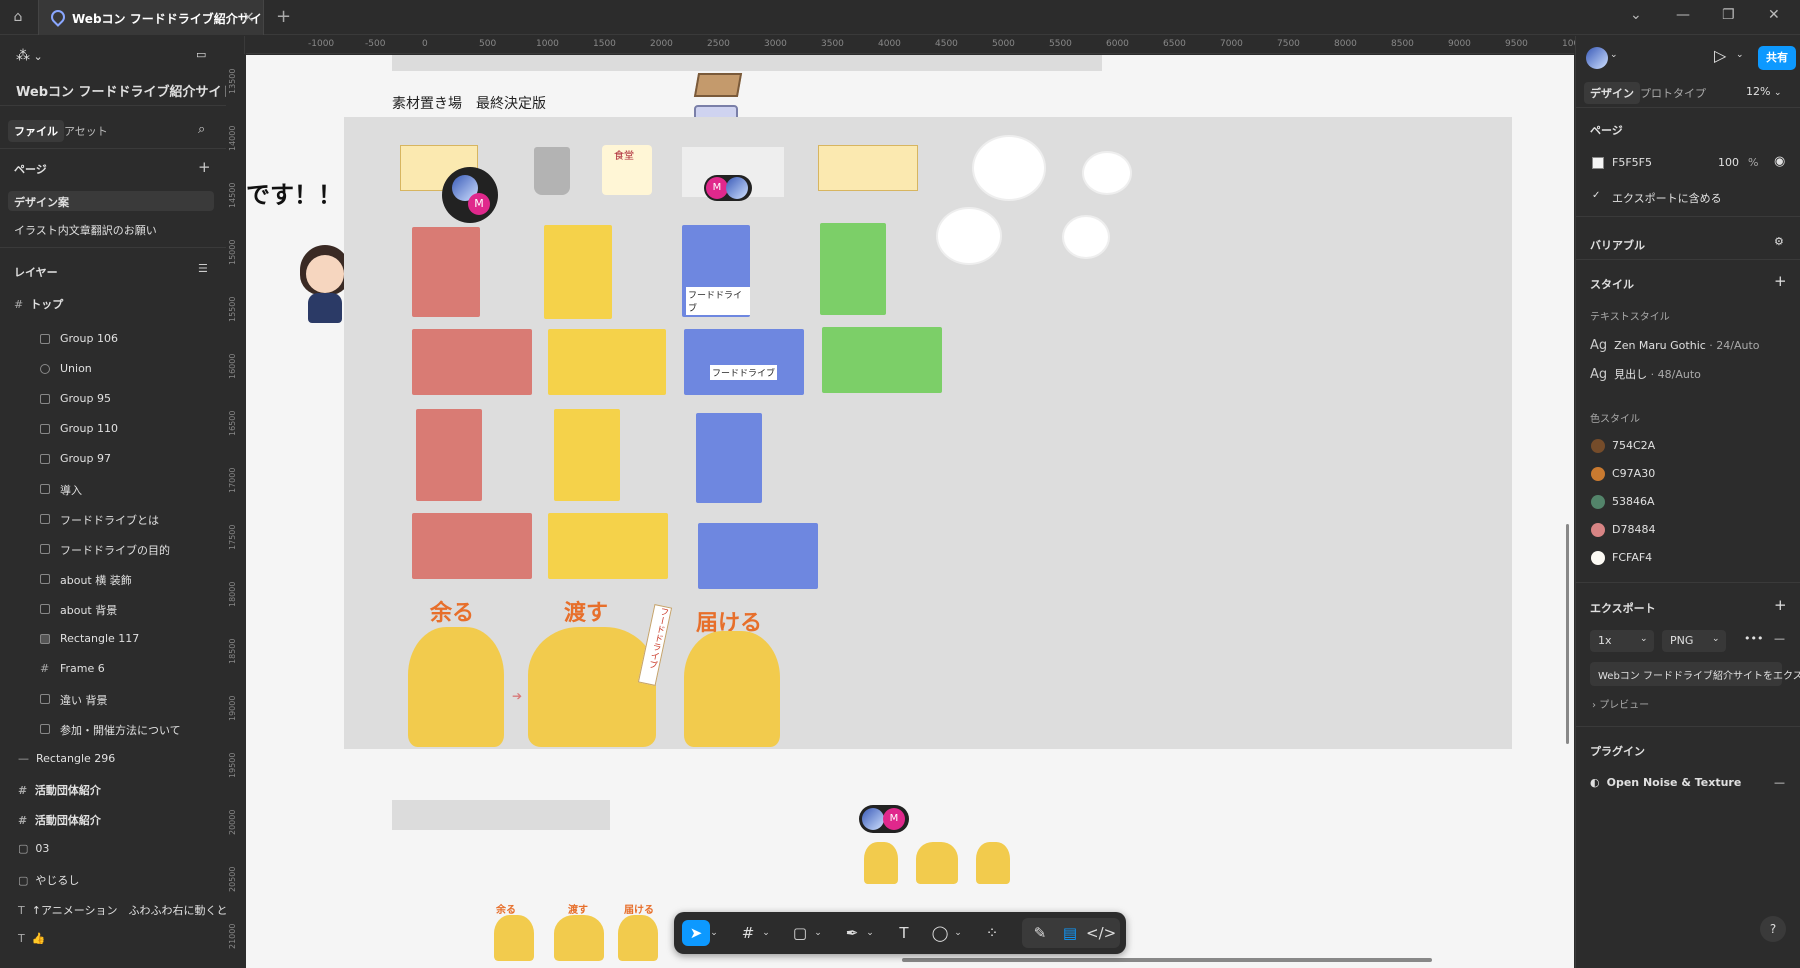  What do you see at coordinates (283, 16) in the screenshot?
I see `new-tab-button: +` at bounding box center [283, 16].